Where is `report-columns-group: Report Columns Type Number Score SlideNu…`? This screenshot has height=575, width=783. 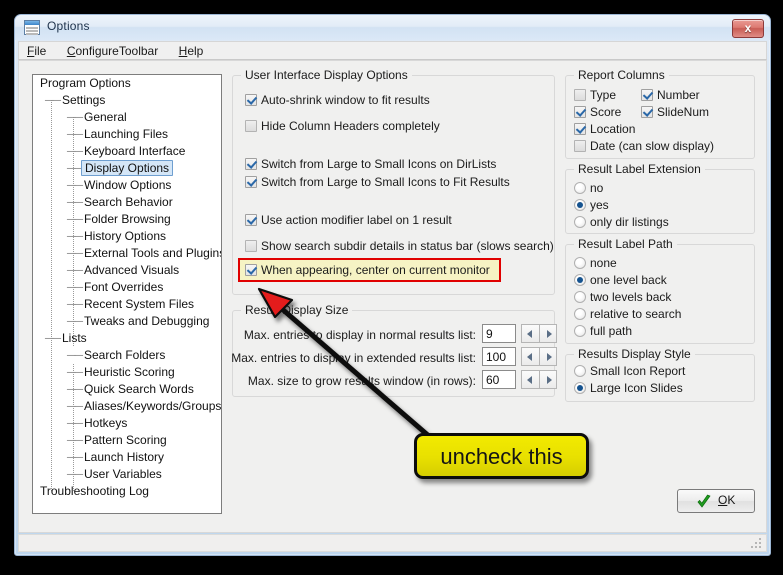 report-columns-group: Report Columns Type Number Score SlideNu… is located at coordinates (660, 113).